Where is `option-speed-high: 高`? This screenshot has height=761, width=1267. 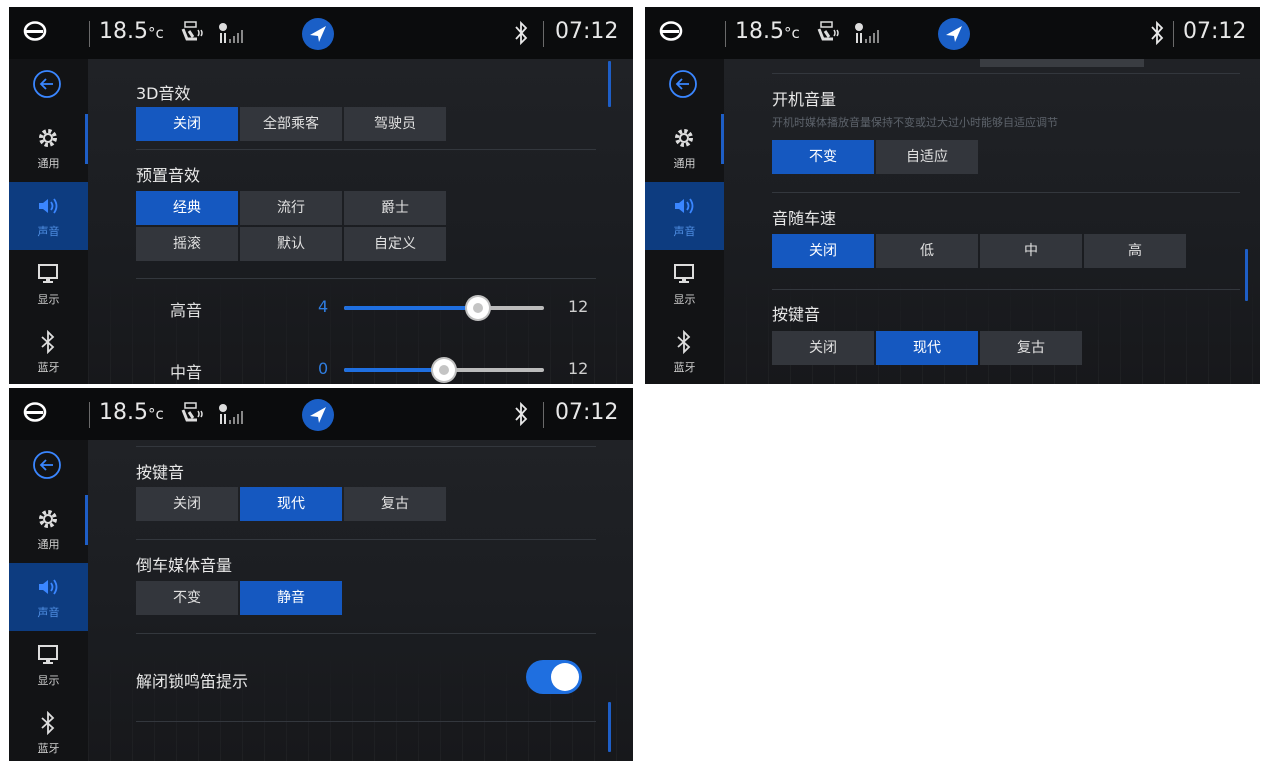 option-speed-high: 高 is located at coordinates (1135, 251).